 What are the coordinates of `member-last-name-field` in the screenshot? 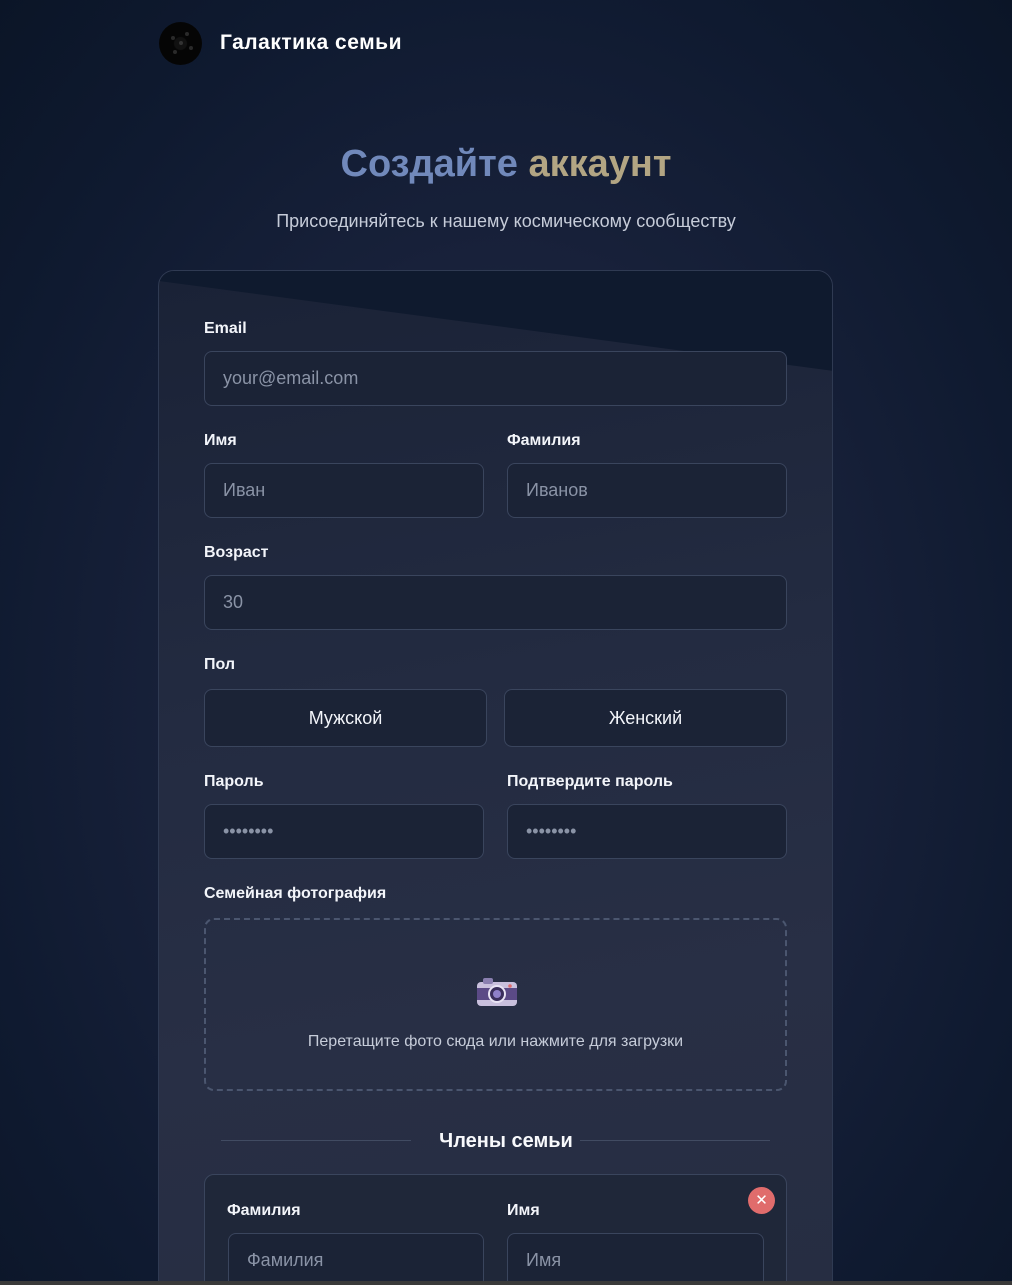 It's located at (356, 1259).